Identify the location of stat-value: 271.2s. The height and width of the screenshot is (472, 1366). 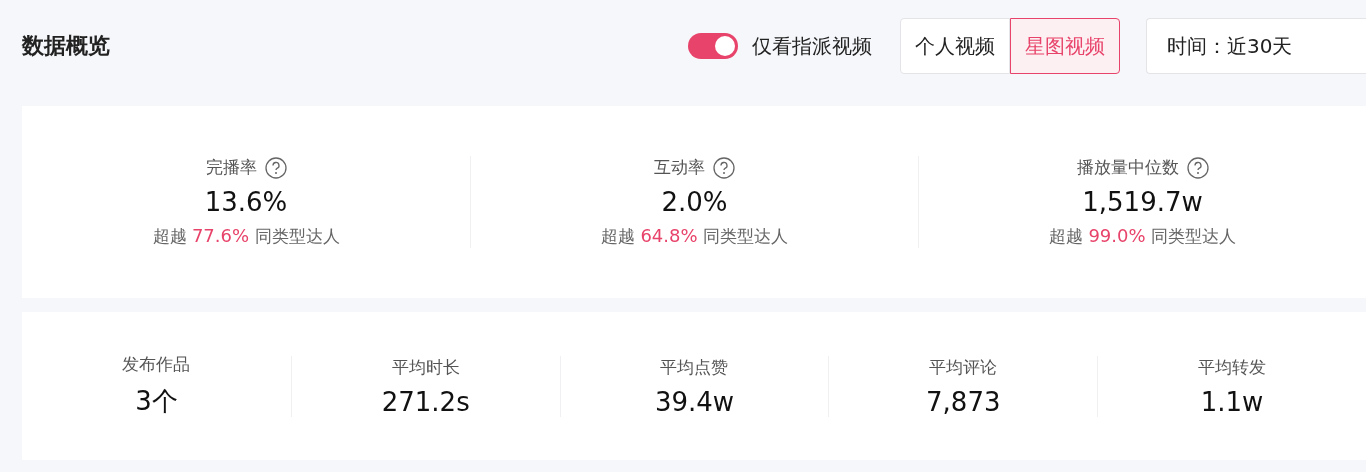
(425, 401).